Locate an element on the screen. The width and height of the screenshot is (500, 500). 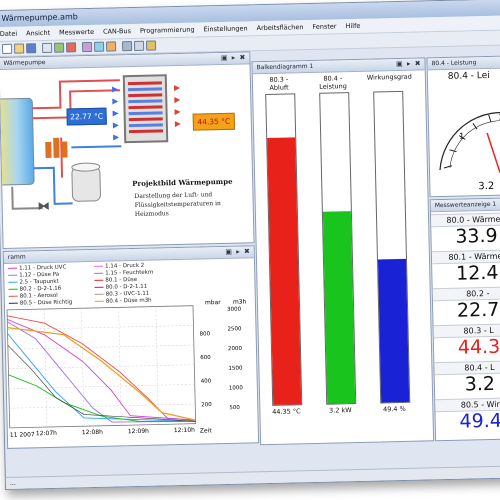
new-icon is located at coordinates (7, 48).